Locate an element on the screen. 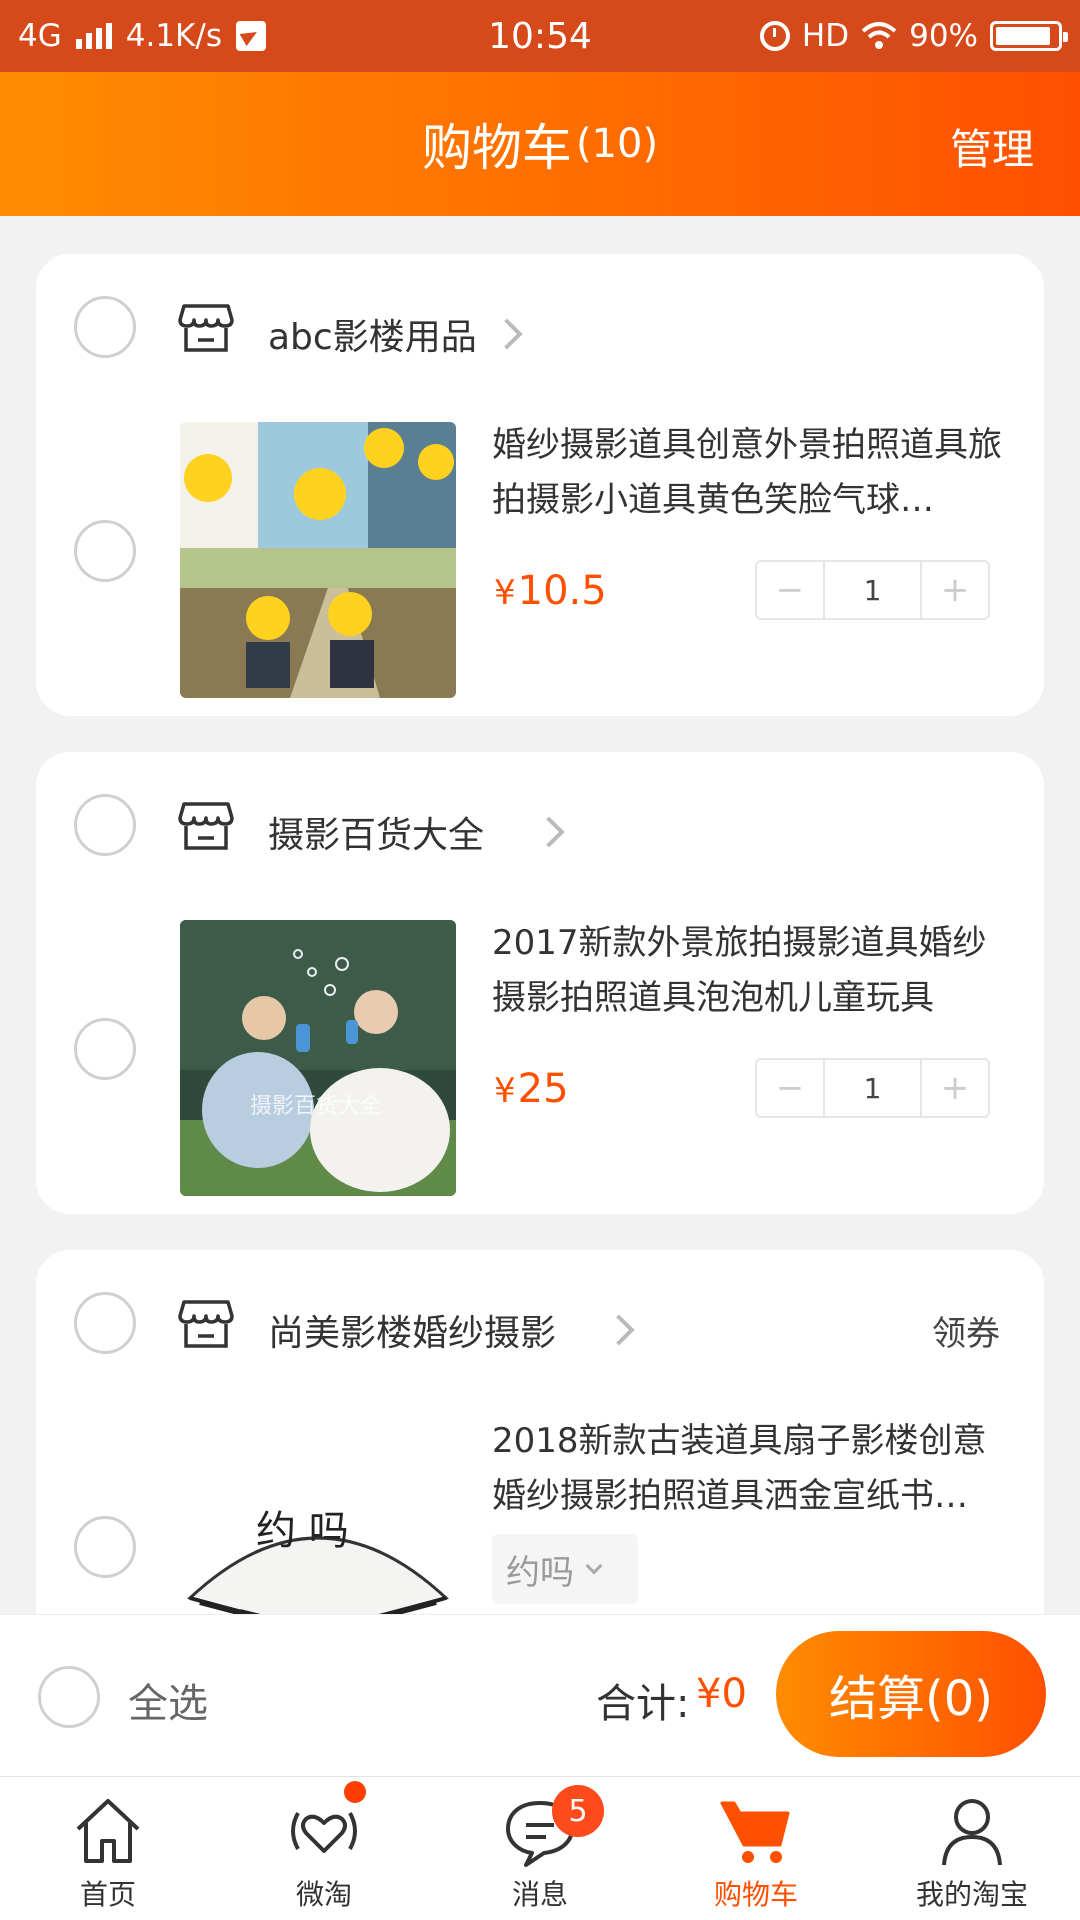 The image size is (1080, 1920). home-icon is located at coordinates (108, 1831).